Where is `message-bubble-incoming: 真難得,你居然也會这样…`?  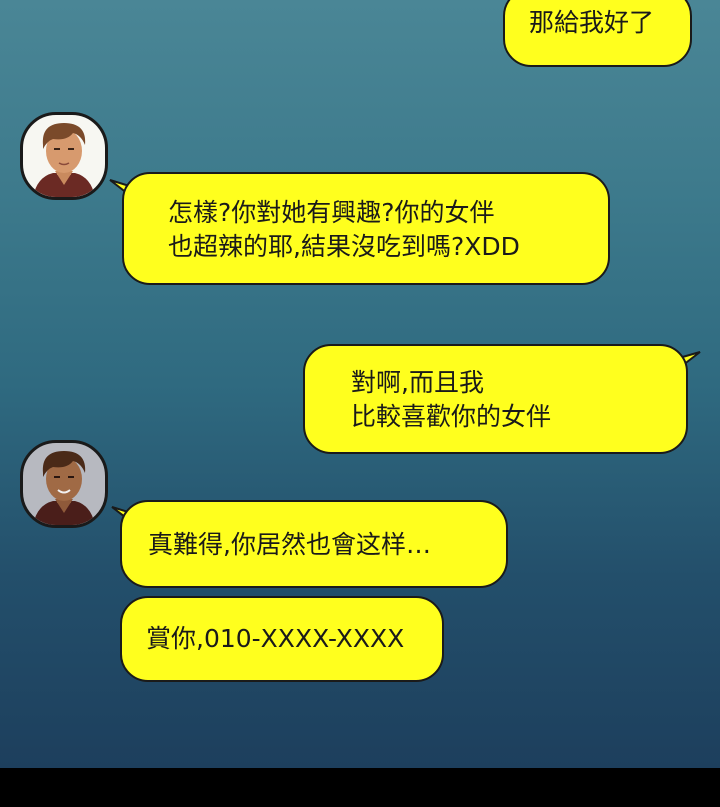
message-bubble-incoming: 真難得,你居然也會这样… is located at coordinates (314, 544).